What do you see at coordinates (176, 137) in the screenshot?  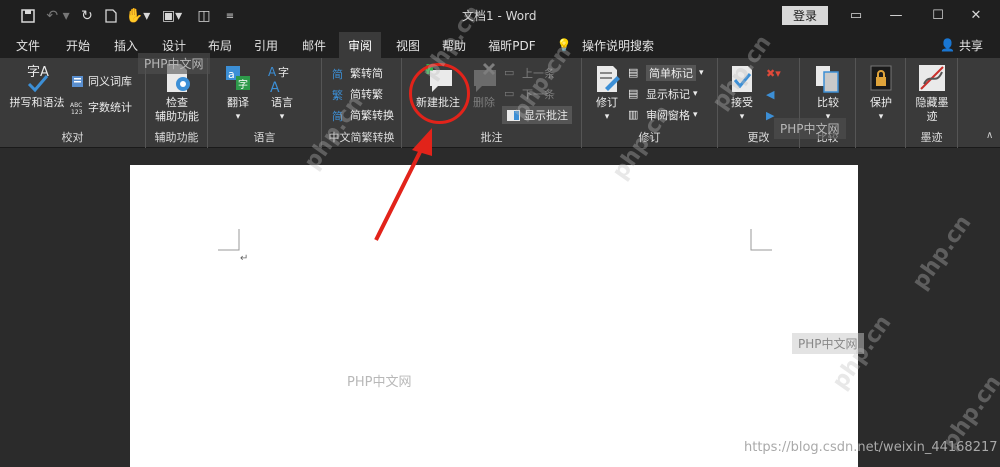 I see `group-label-accessibility: 辅助功能` at bounding box center [176, 137].